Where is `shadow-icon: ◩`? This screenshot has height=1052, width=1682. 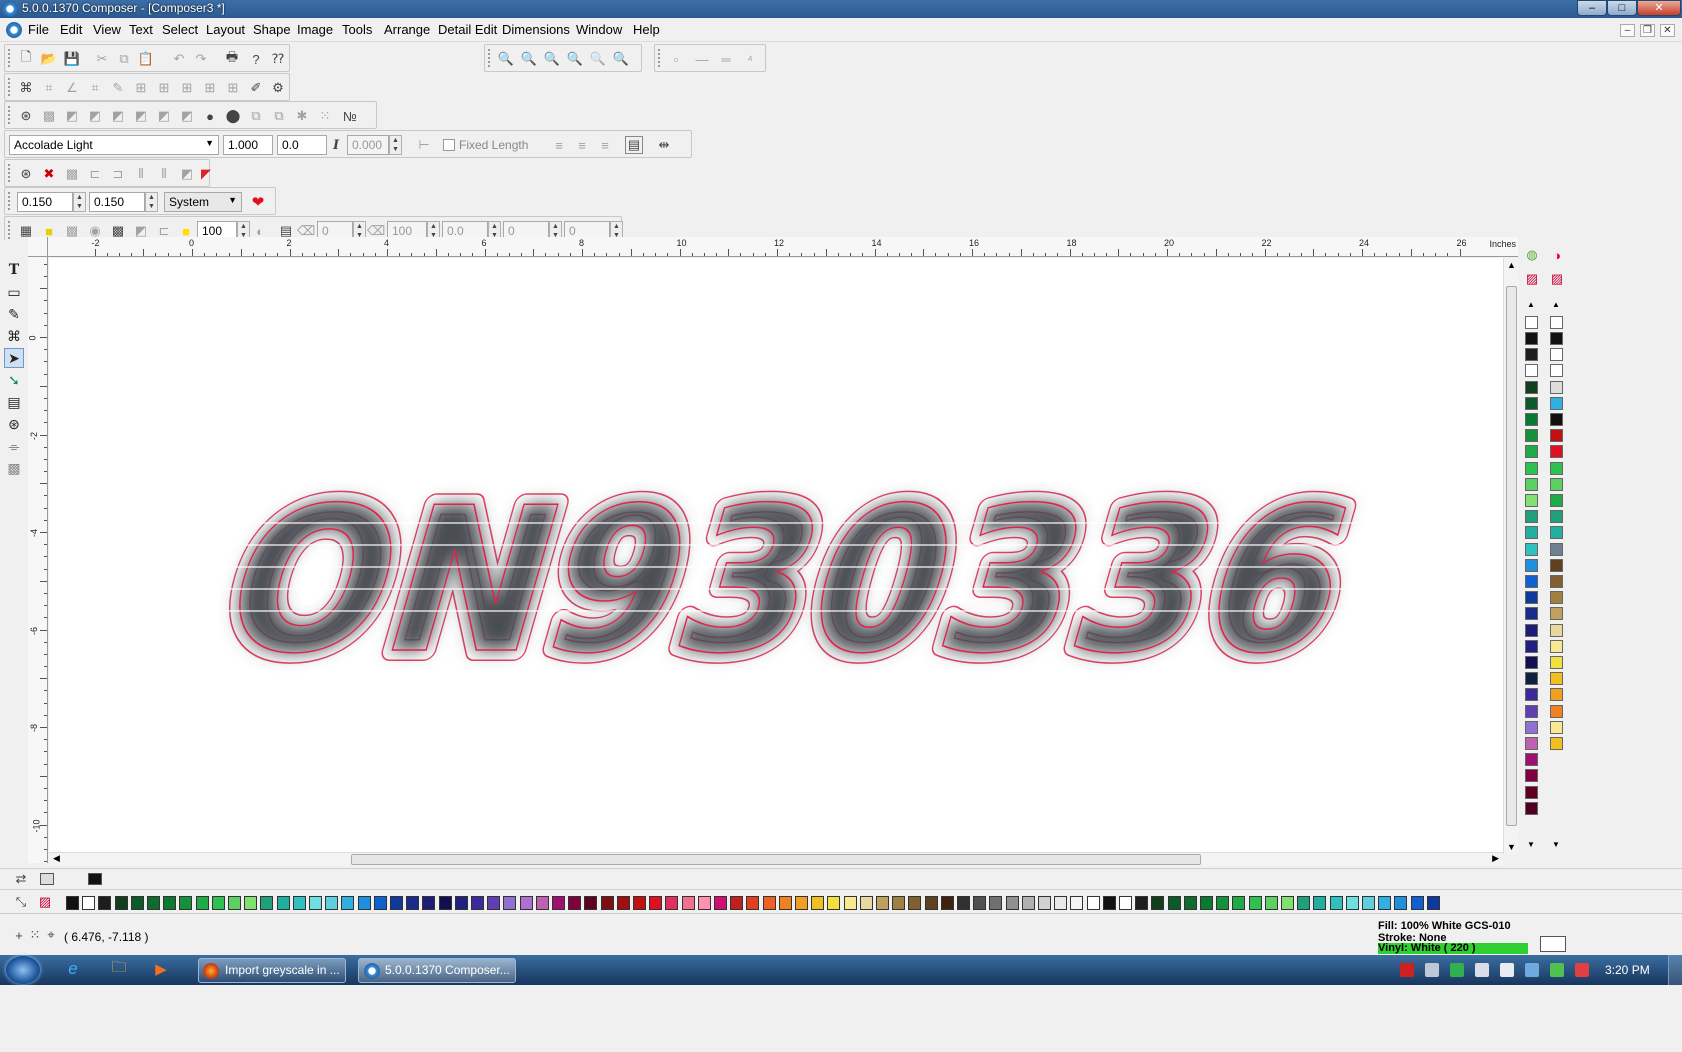
shadow-icon: ◩ is located at coordinates (72, 116).